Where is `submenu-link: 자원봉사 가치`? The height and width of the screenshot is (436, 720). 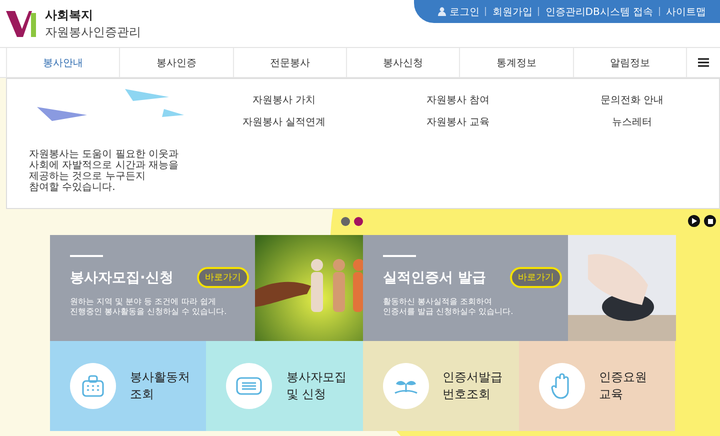
submenu-link: 자원봉사 가치 is located at coordinates (284, 100).